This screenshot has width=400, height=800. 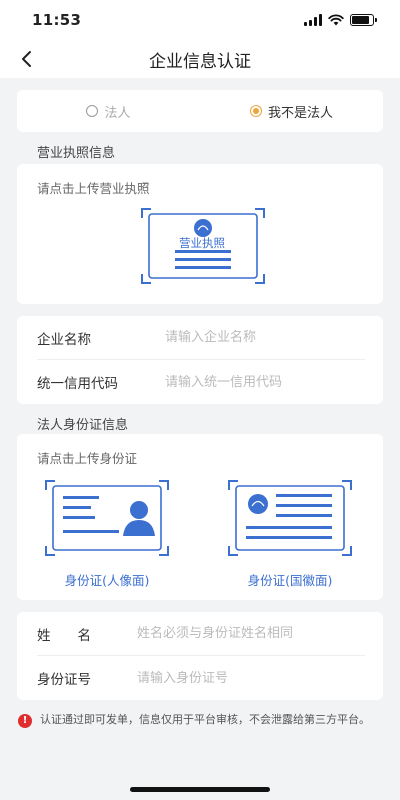 I want to click on credit-code-input, so click(x=265, y=382).